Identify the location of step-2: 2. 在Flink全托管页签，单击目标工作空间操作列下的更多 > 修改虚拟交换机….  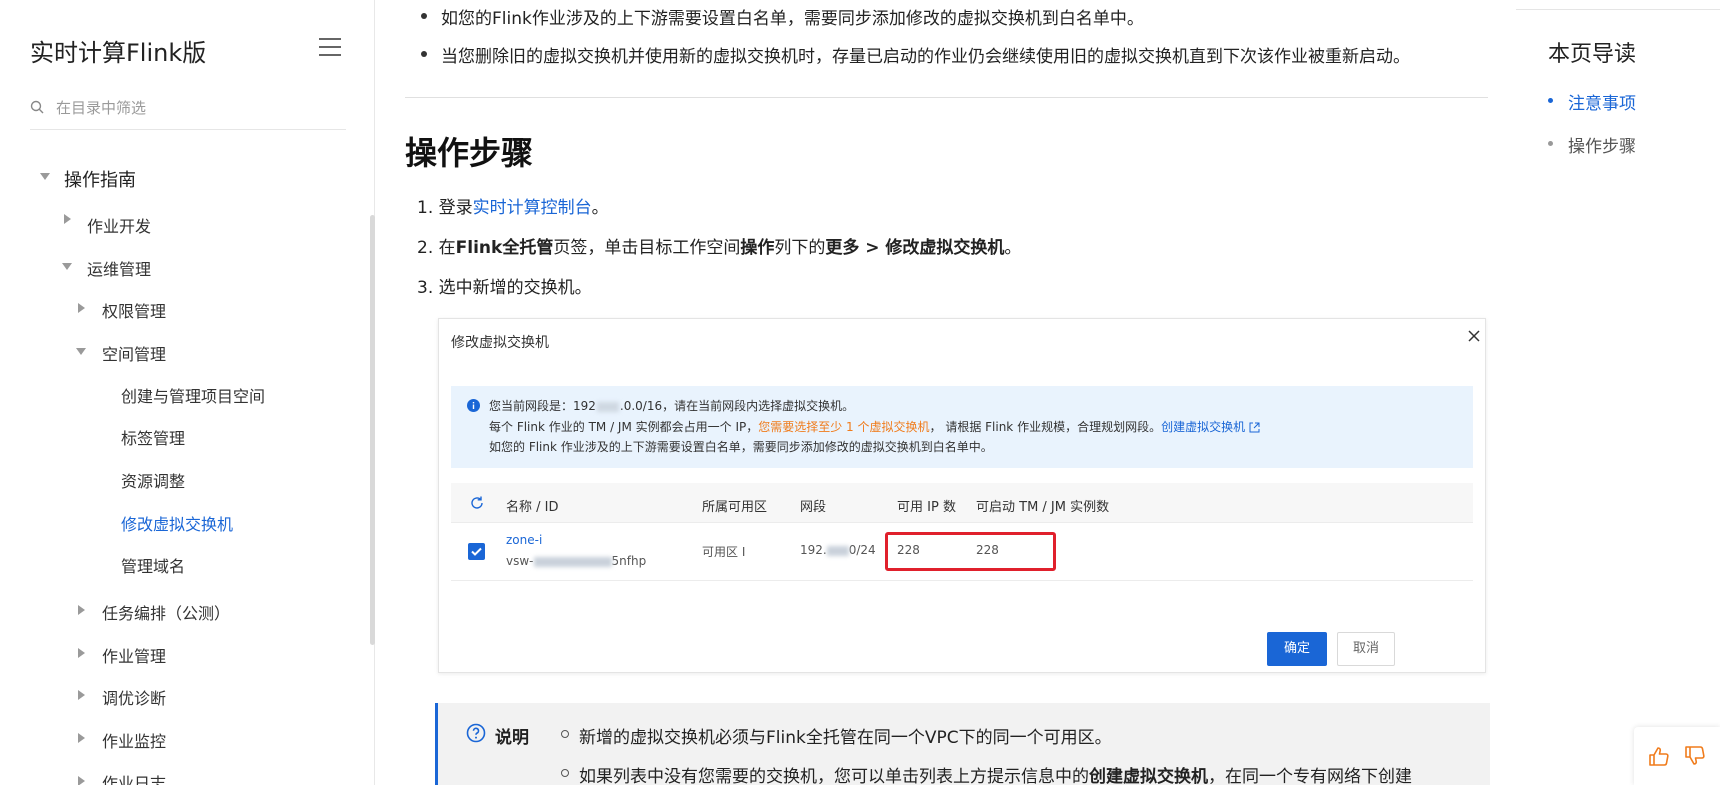
(719, 248).